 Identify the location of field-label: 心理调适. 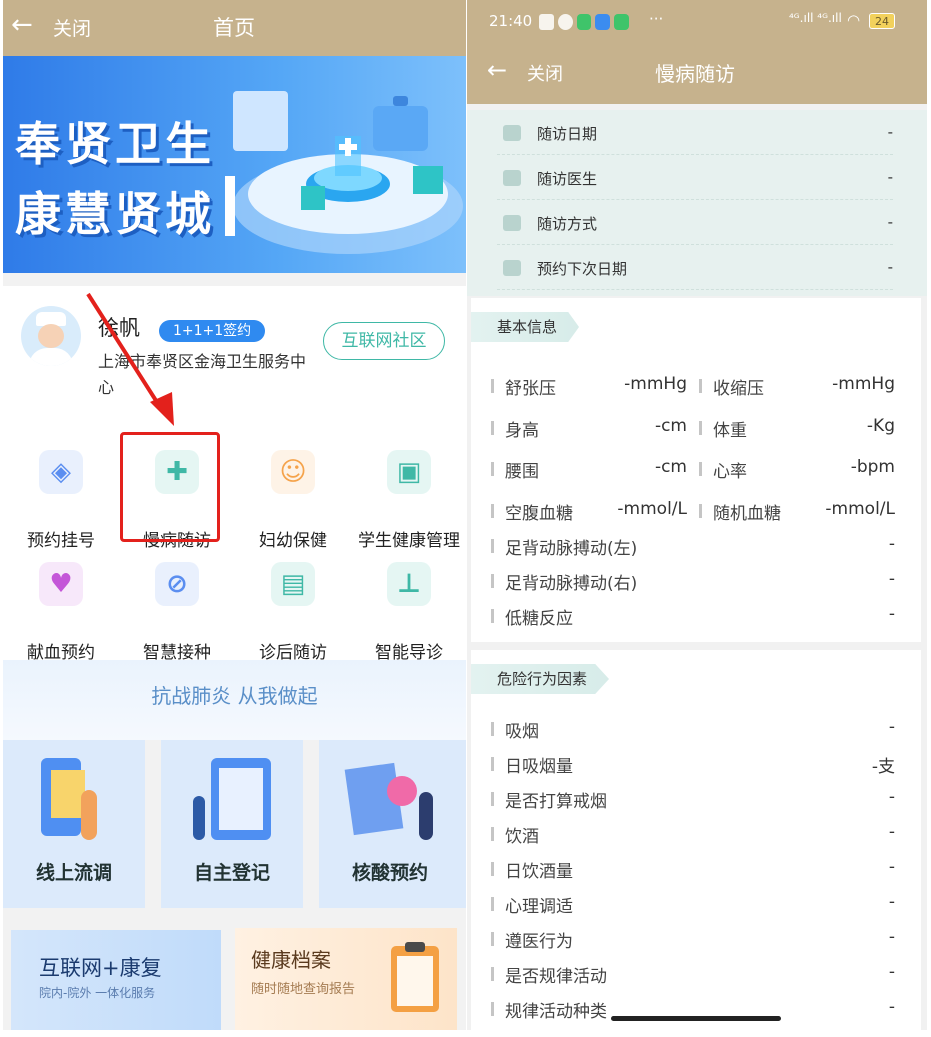
(539, 907).